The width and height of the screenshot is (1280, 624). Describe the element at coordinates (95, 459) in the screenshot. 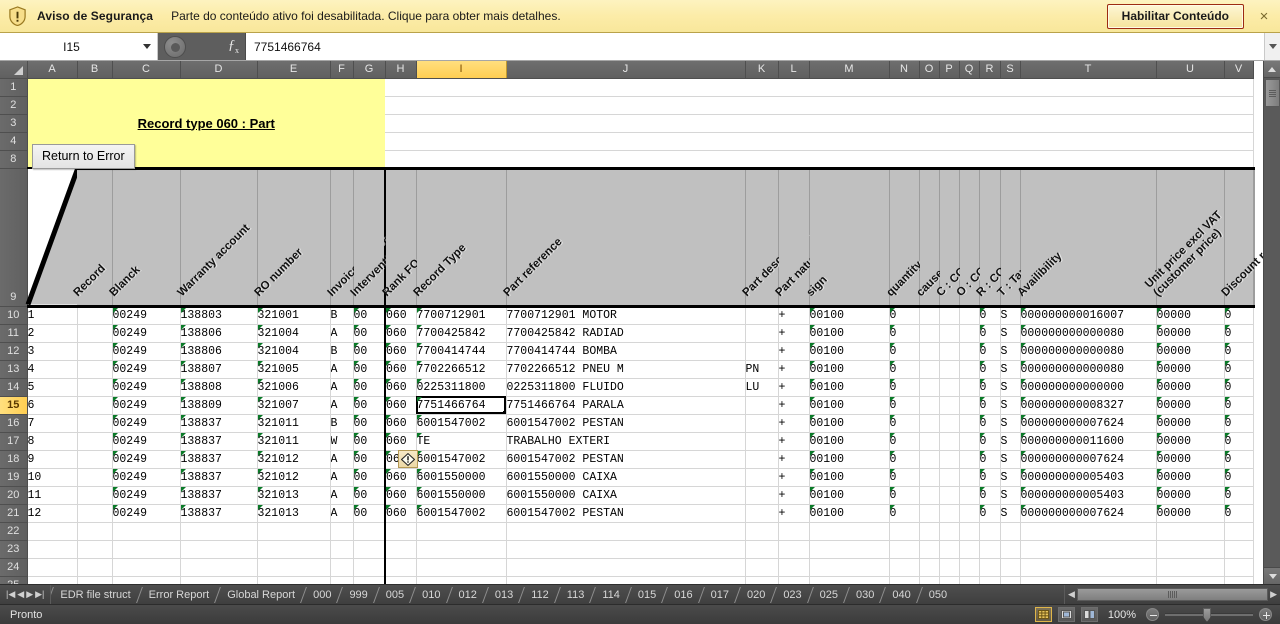

I see `cell-B18` at that location.